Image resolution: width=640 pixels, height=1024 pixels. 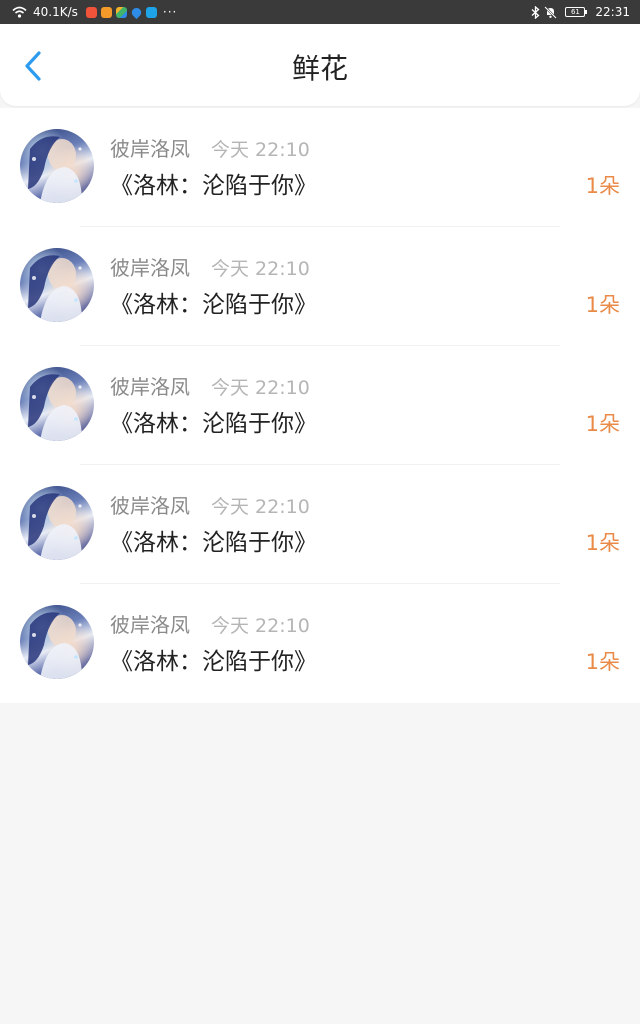 What do you see at coordinates (319, 68) in the screenshot?
I see `page-title: 鲜花` at bounding box center [319, 68].